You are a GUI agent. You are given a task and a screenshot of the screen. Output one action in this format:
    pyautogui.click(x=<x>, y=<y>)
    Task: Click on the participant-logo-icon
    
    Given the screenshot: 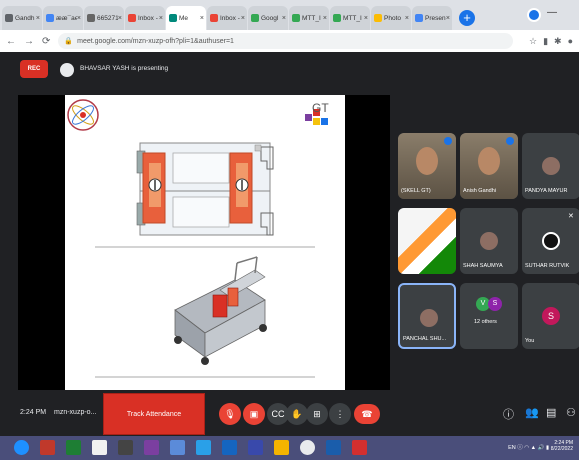 What is the action you would take?
    pyautogui.click(x=551, y=241)
    